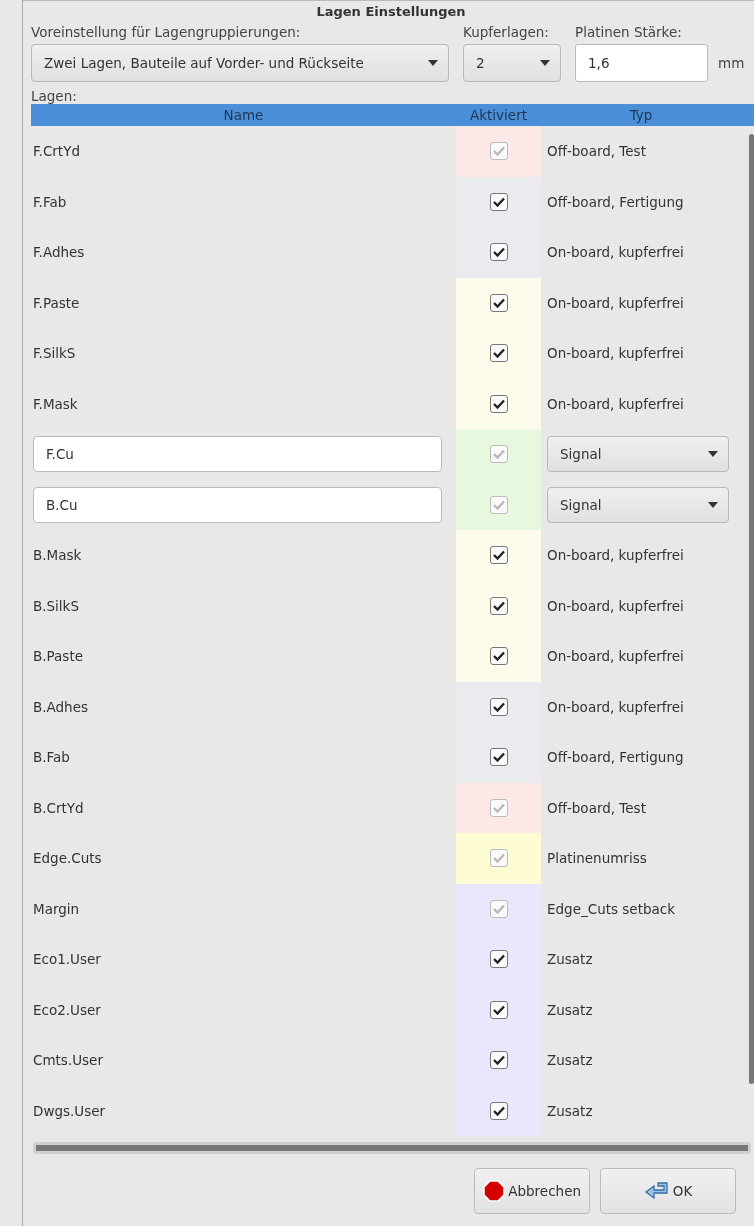  I want to click on preset-dropdown: Zwei Lagen, Bauteile auf Vorder- und Rückseite, so click(240, 63).